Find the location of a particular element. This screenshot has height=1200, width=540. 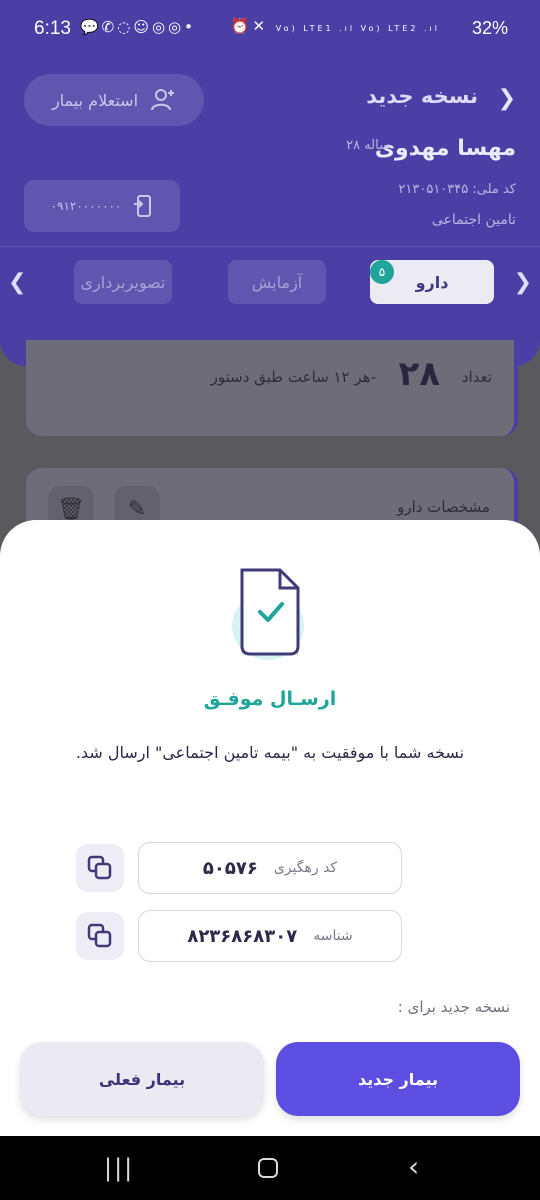

drug-spec-label: مشخصات دارو is located at coordinates (443, 507).